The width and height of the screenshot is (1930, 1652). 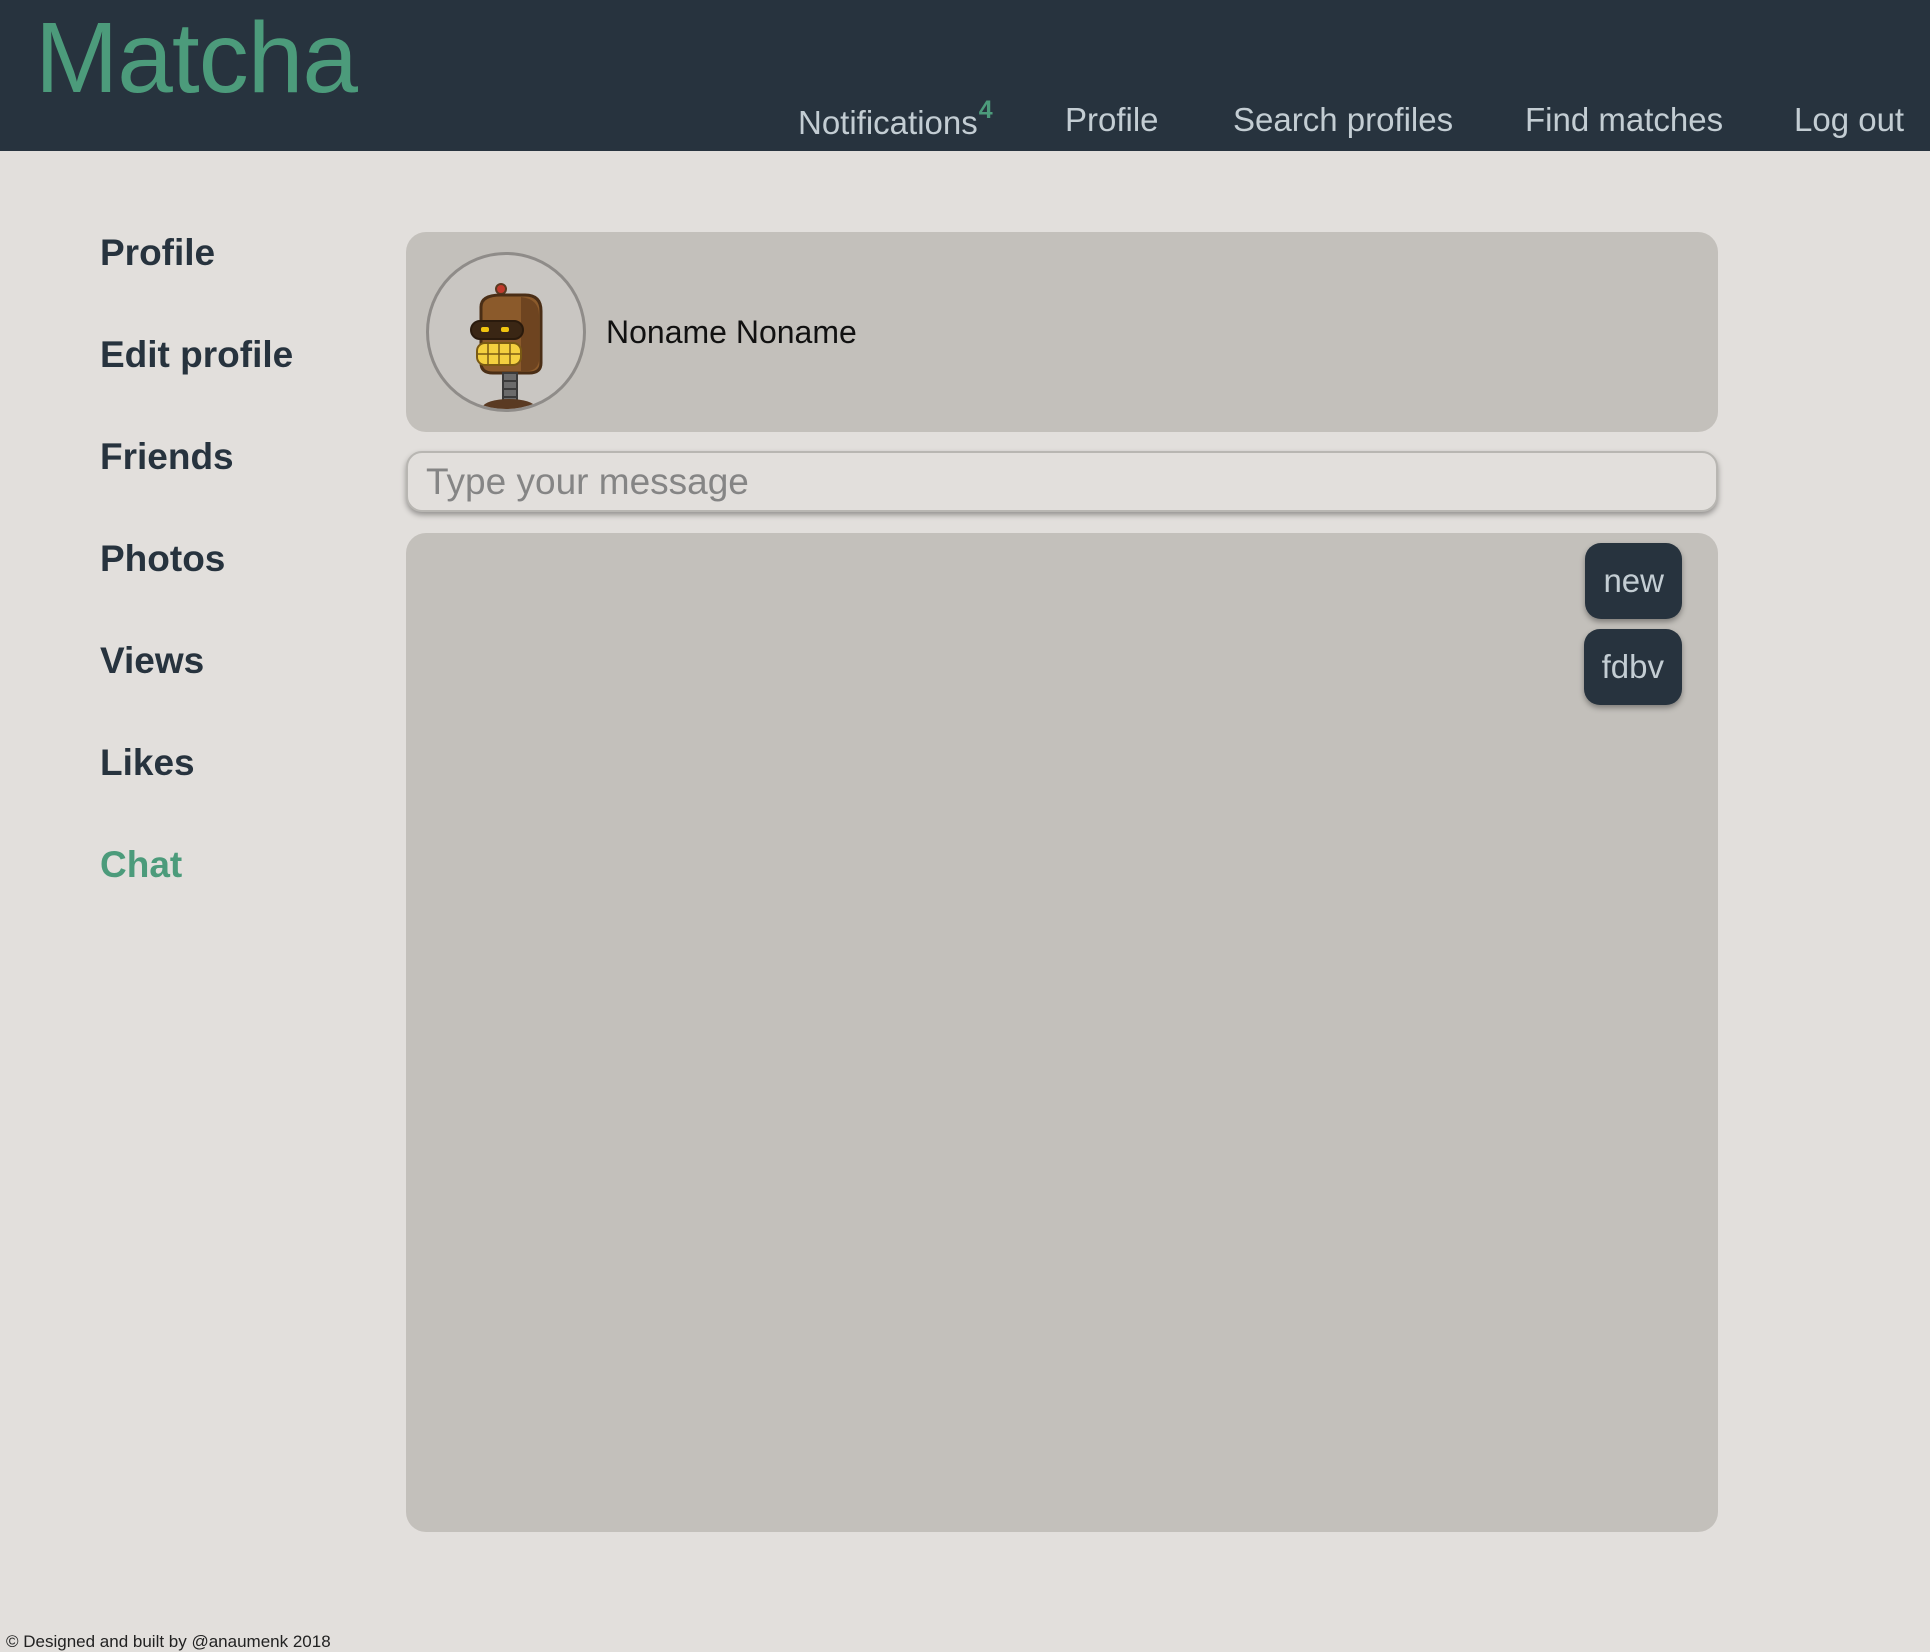 I want to click on sidebar-item-likes: Likes, so click(x=147, y=763).